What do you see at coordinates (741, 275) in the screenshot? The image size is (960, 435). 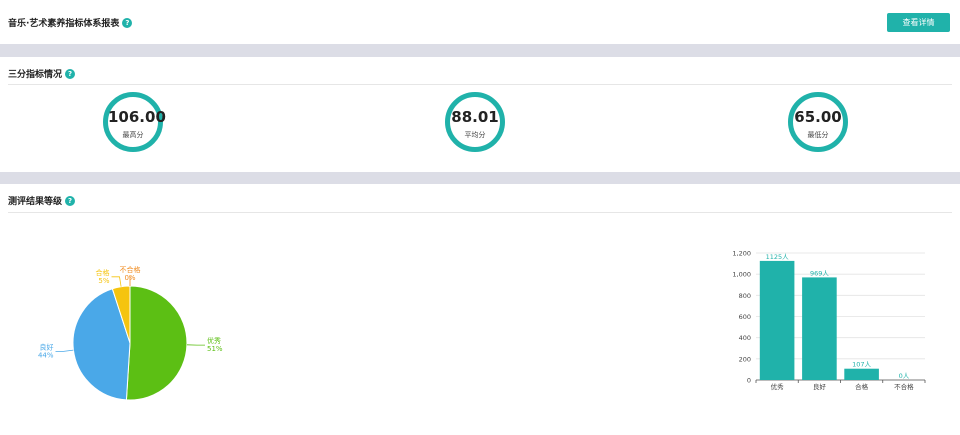 I see `bar-y-tick-label: 1,000` at bounding box center [741, 275].